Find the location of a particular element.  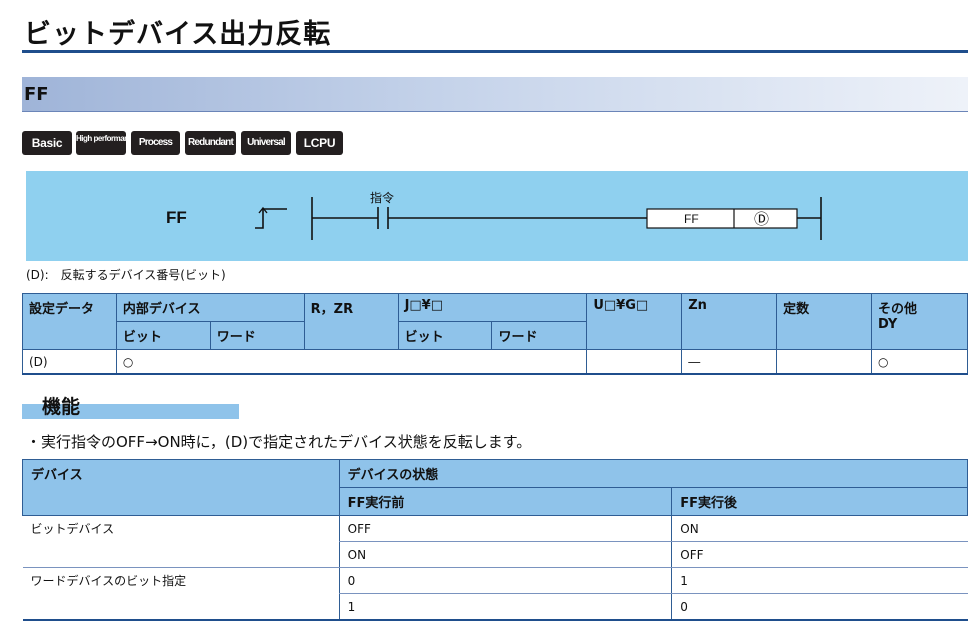

badge-universal: Universal is located at coordinates (266, 143).